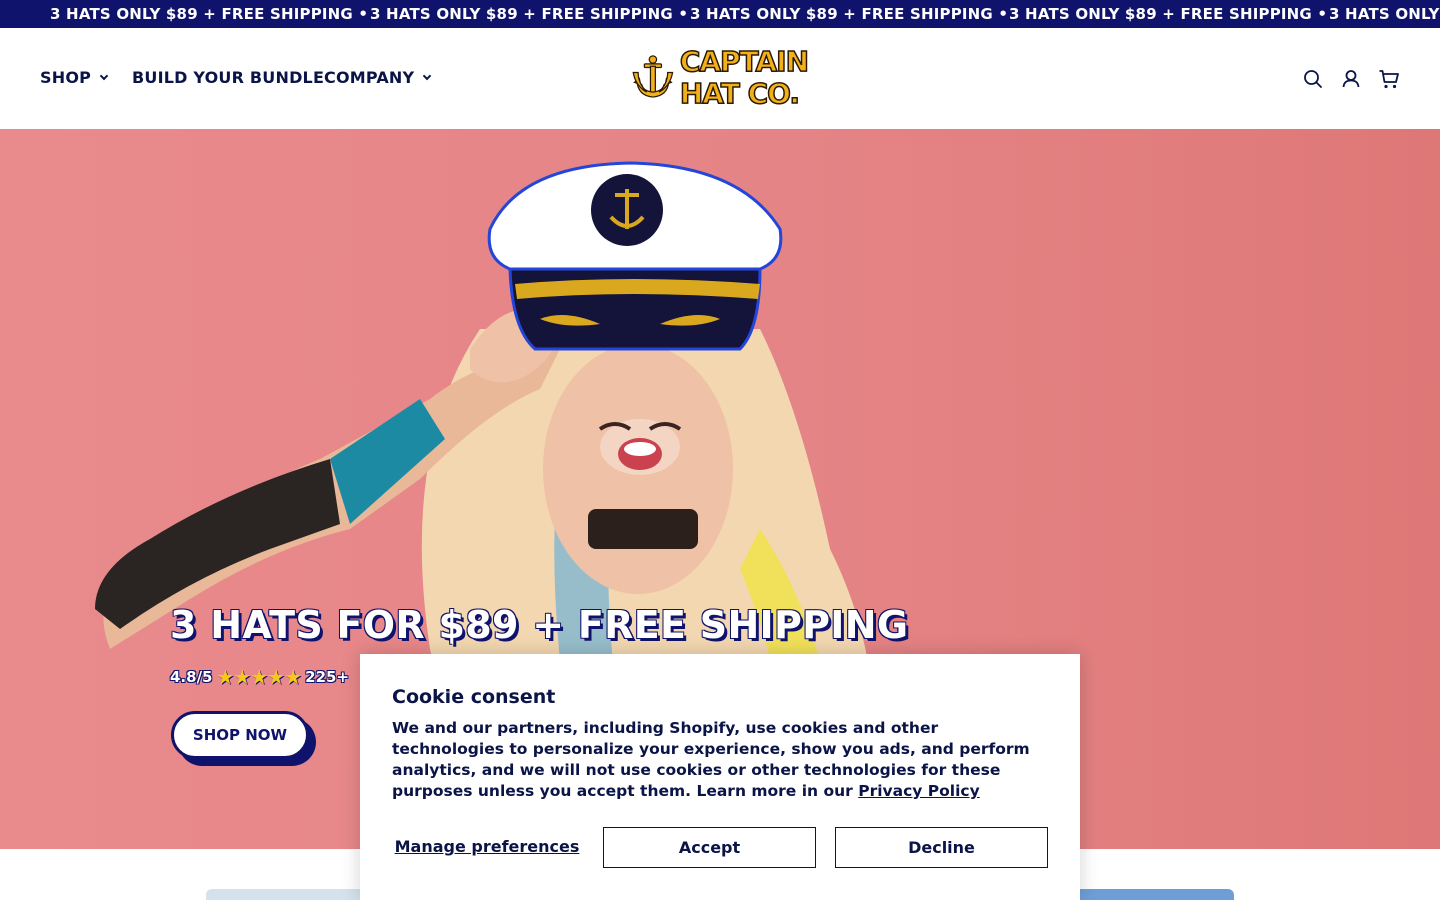 Image resolution: width=1440 pixels, height=900 pixels. What do you see at coordinates (1389, 79) in the screenshot?
I see `cart-icon` at bounding box center [1389, 79].